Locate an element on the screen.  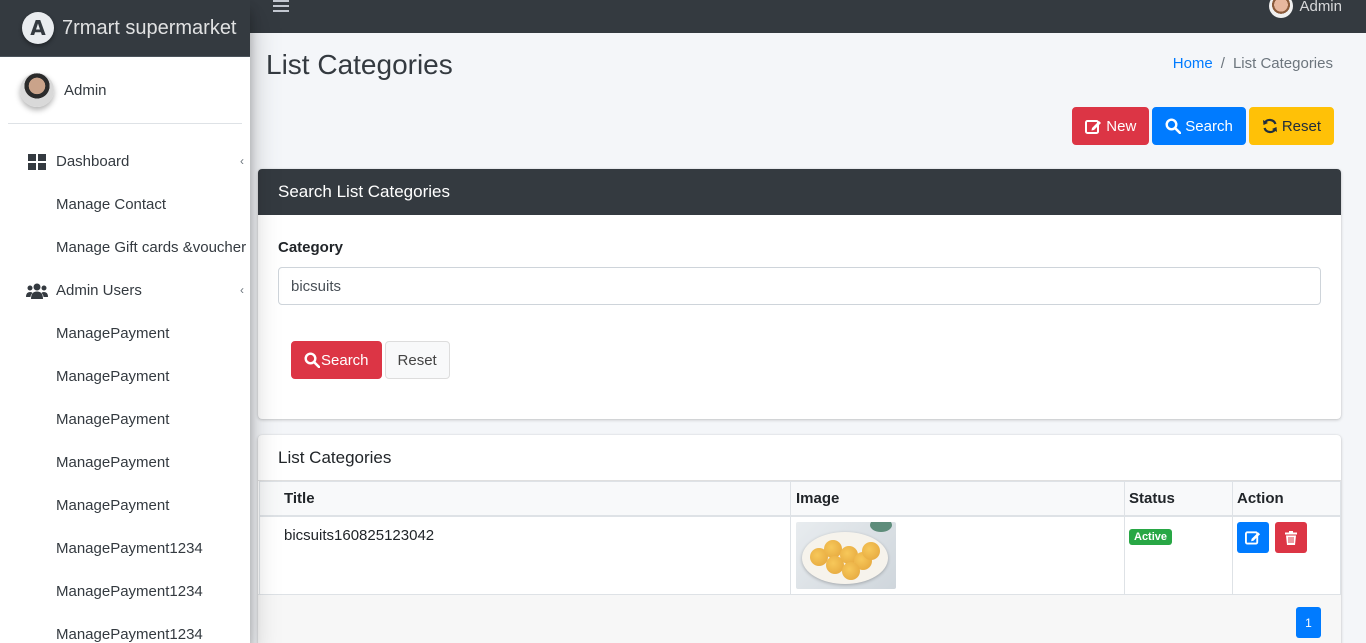
sidebar-item-gift-cards: Manage Gift cards &voucher is located at coordinates (125, 247).